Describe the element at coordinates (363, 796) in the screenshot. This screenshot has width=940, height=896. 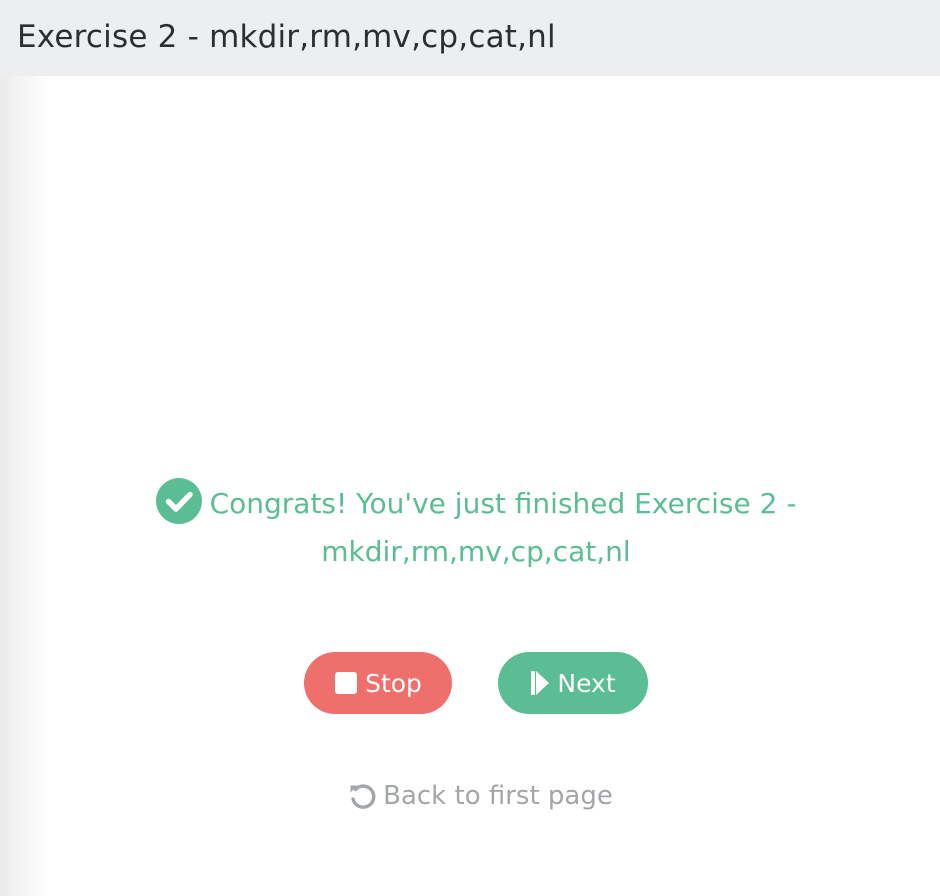
I see `undo-icon` at that location.